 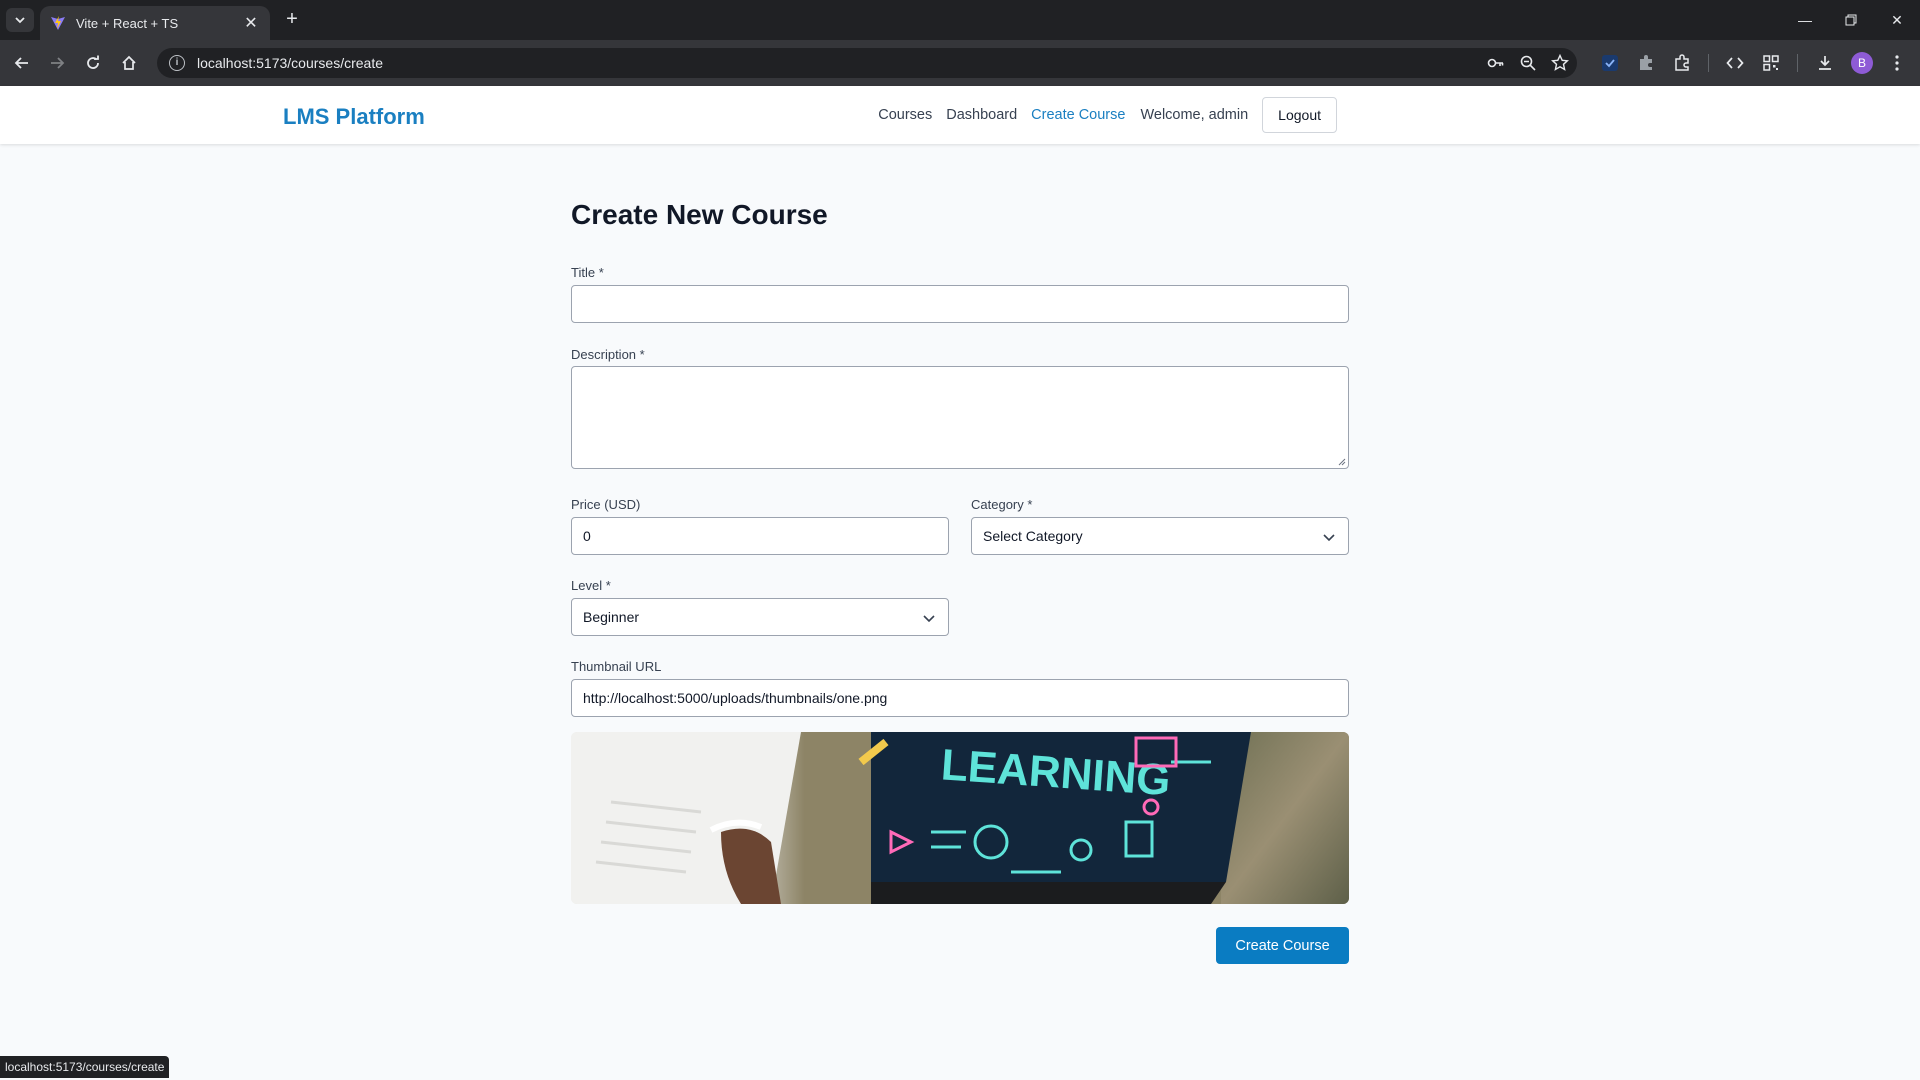 I want to click on extension-check-icon, so click(x=1610, y=63).